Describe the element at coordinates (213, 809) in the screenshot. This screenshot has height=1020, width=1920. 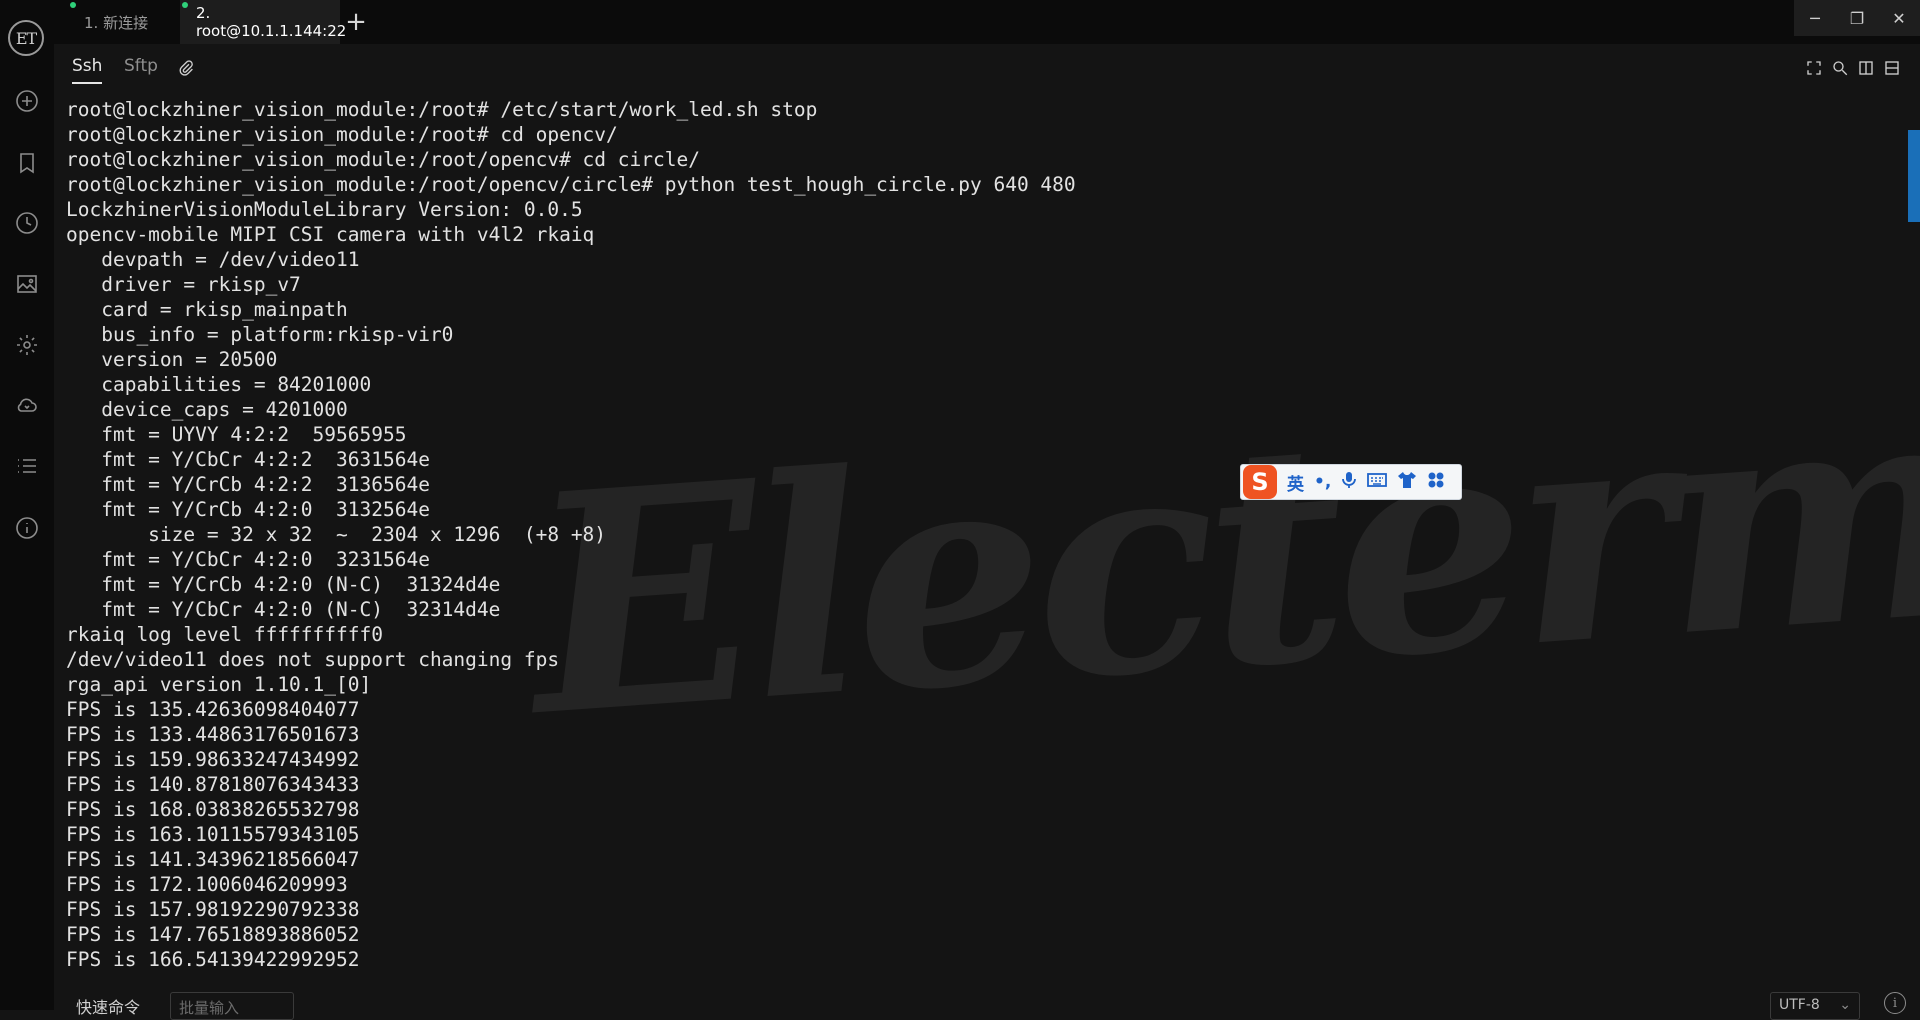
I see `terminal-line: FPS is 168.03838265532798` at that location.